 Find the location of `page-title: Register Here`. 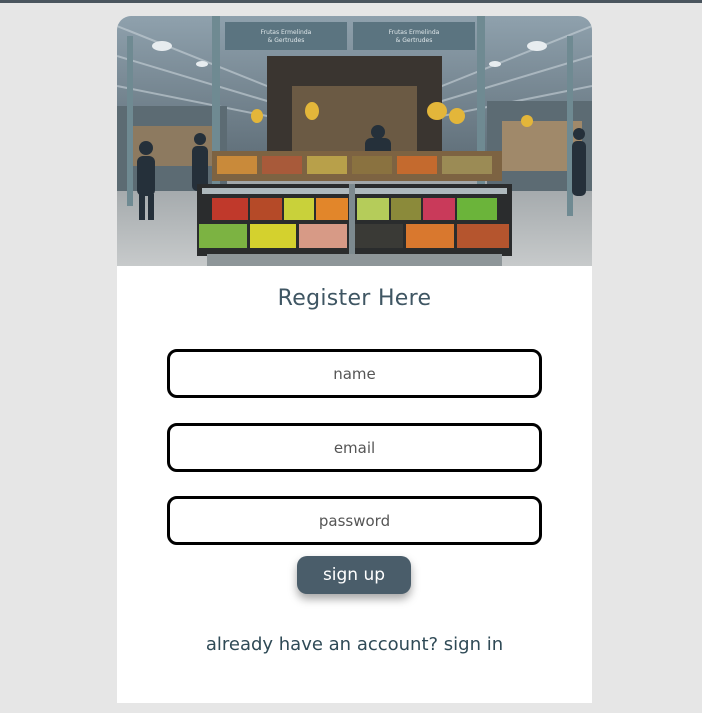

page-title: Register Here is located at coordinates (354, 298).